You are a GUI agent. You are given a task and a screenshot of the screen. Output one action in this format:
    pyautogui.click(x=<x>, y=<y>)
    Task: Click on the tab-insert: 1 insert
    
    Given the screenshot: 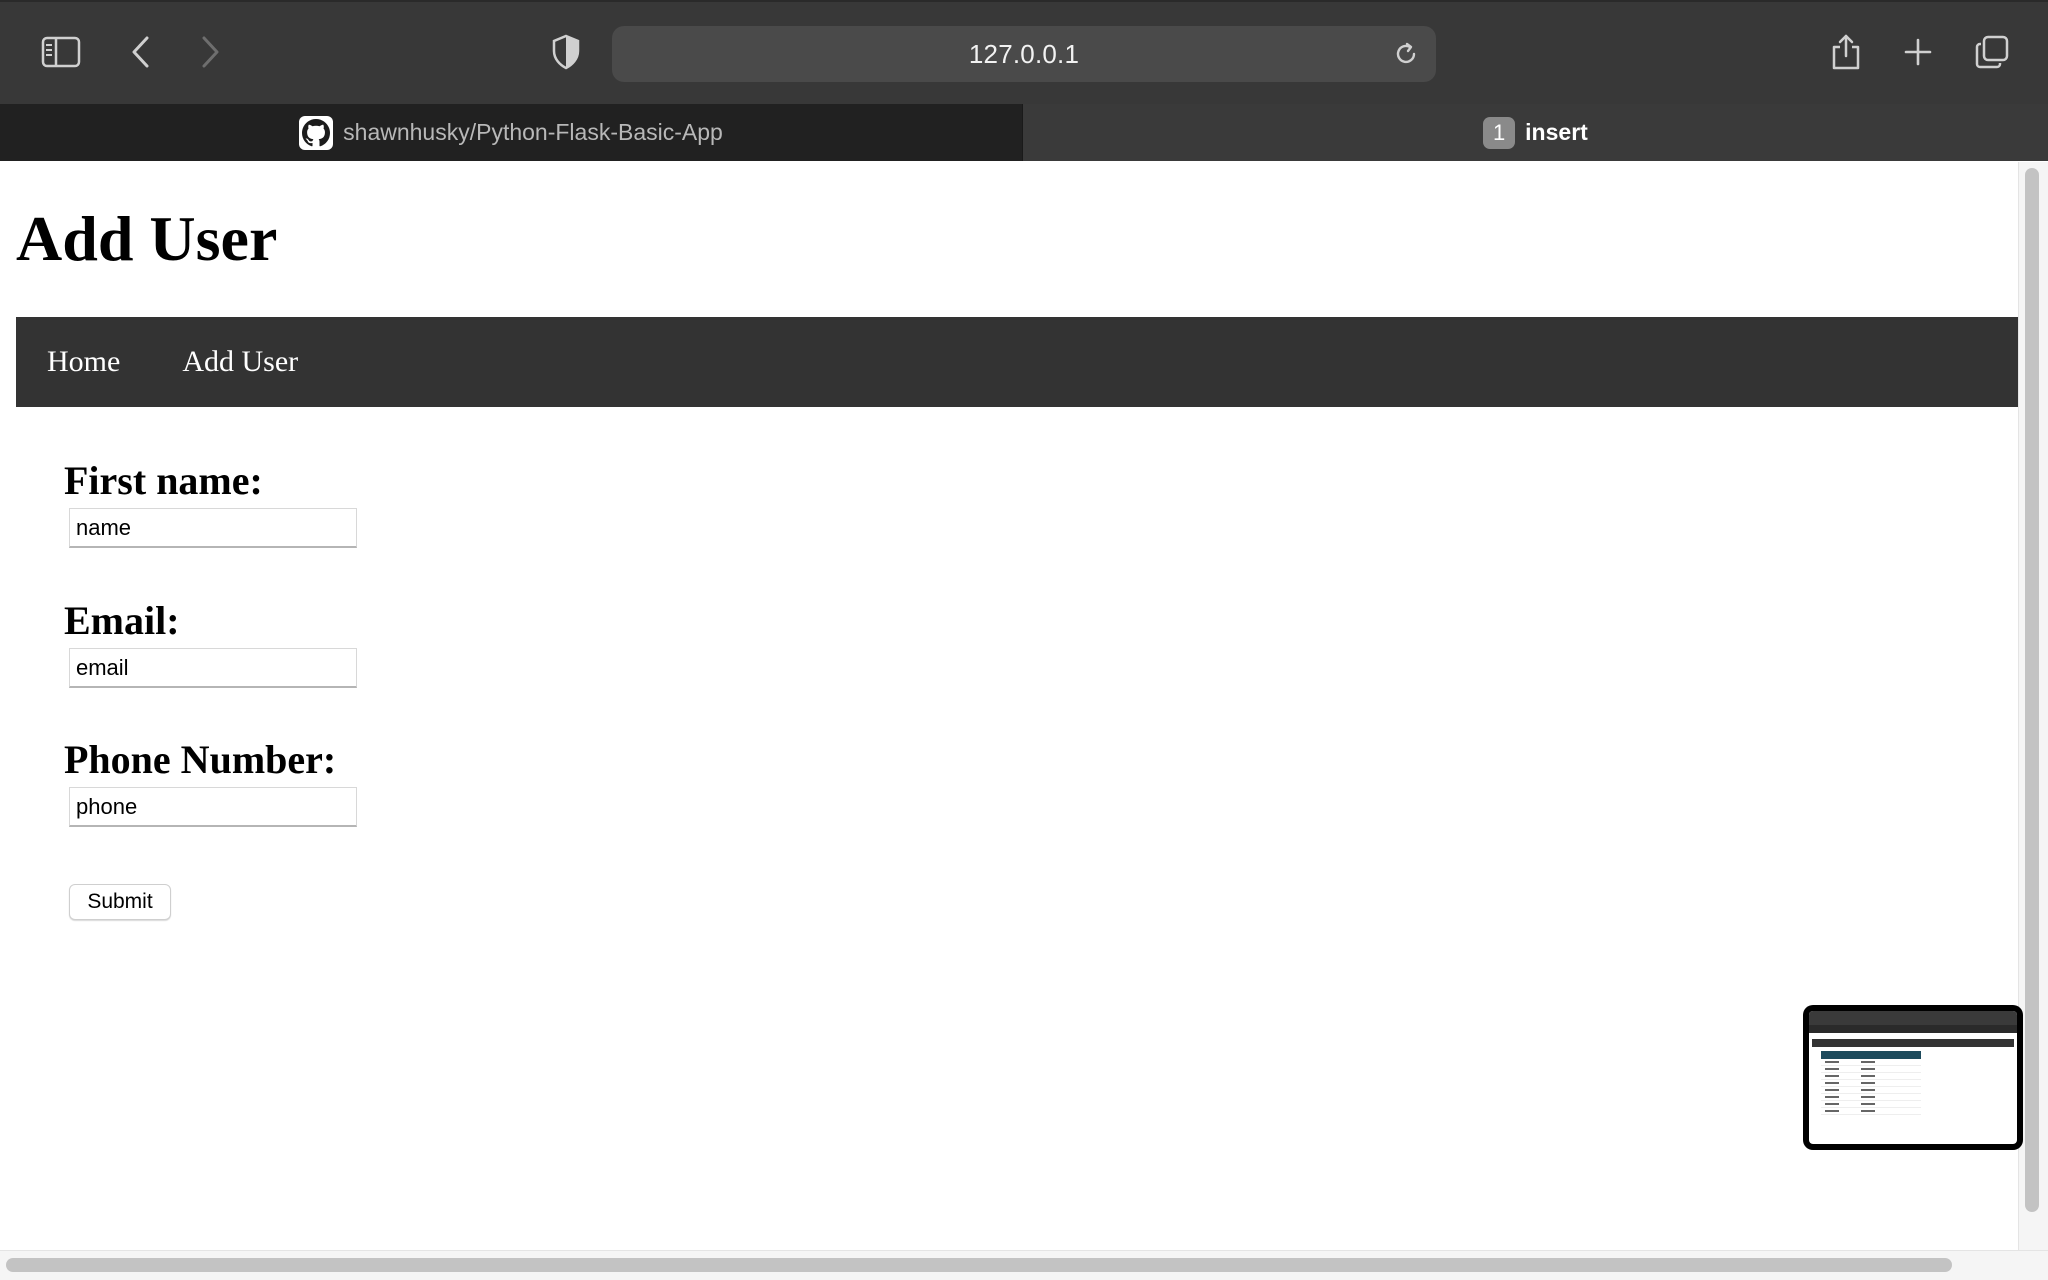 What is the action you would take?
    pyautogui.click(x=1535, y=132)
    